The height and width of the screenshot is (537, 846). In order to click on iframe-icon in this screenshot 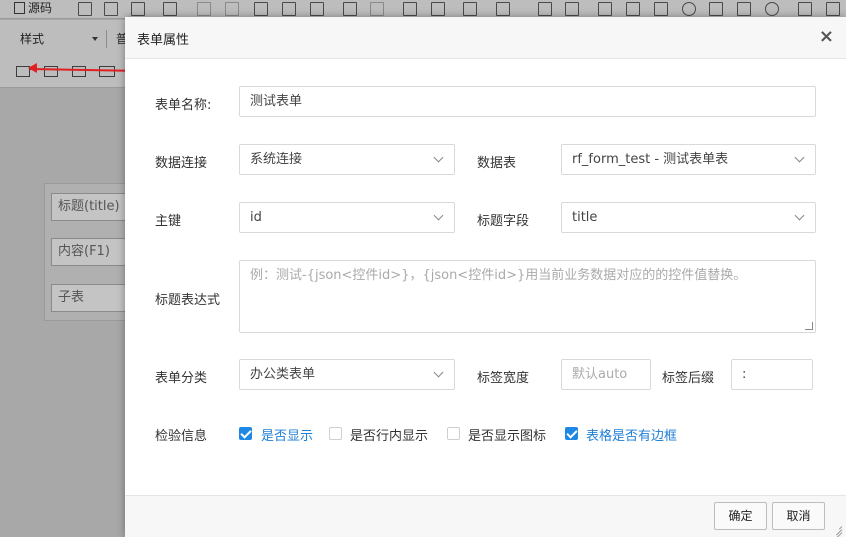, I will do `click(772, 9)`.